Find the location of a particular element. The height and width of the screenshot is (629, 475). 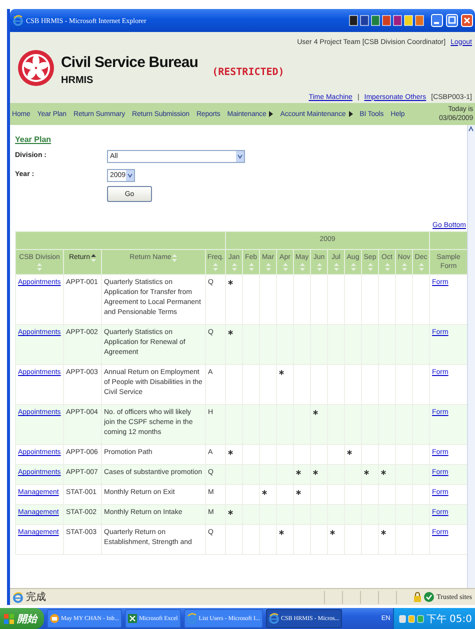

breadcrumb-link: Year Plan is located at coordinates (33, 139).